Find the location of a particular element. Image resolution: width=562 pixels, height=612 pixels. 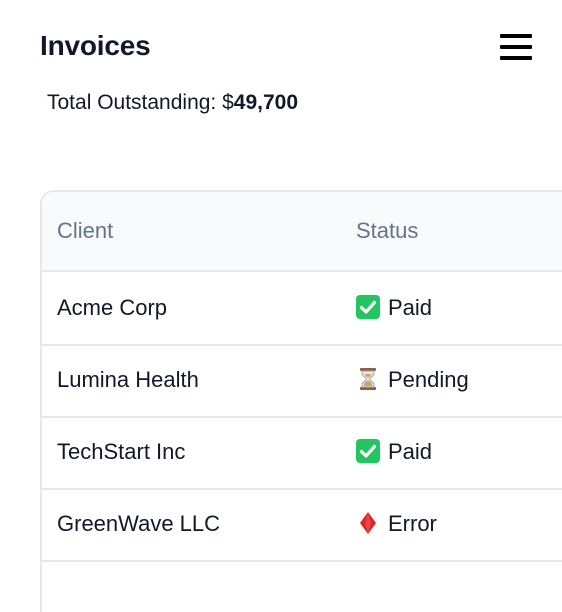

table-row: GreenWave LLC Error is located at coordinates (302, 525).